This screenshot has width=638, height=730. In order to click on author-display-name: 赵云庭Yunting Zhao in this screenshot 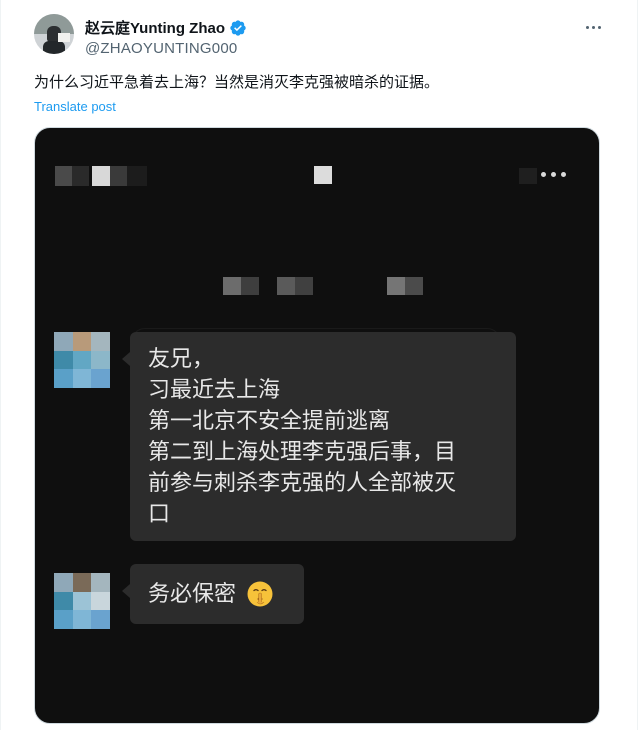, I will do `click(155, 27)`.